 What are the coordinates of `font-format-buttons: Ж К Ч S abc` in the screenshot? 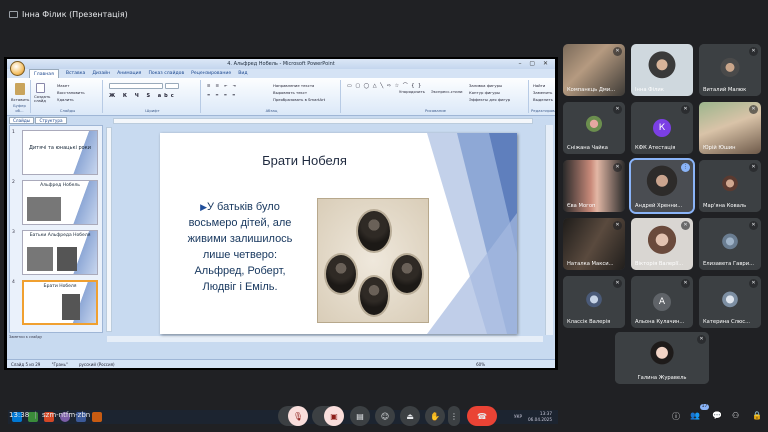 It's located at (143, 96).